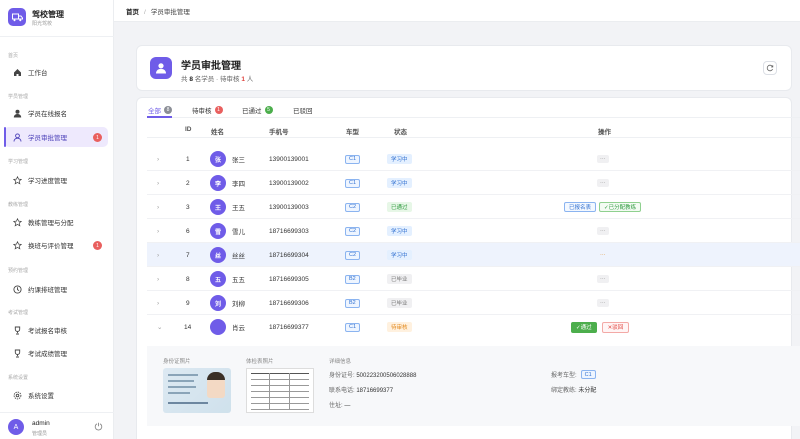 This screenshot has width=800, height=439. What do you see at coordinates (18, 378) in the screenshot?
I see `group-label-system: 系统设置` at bounding box center [18, 378].